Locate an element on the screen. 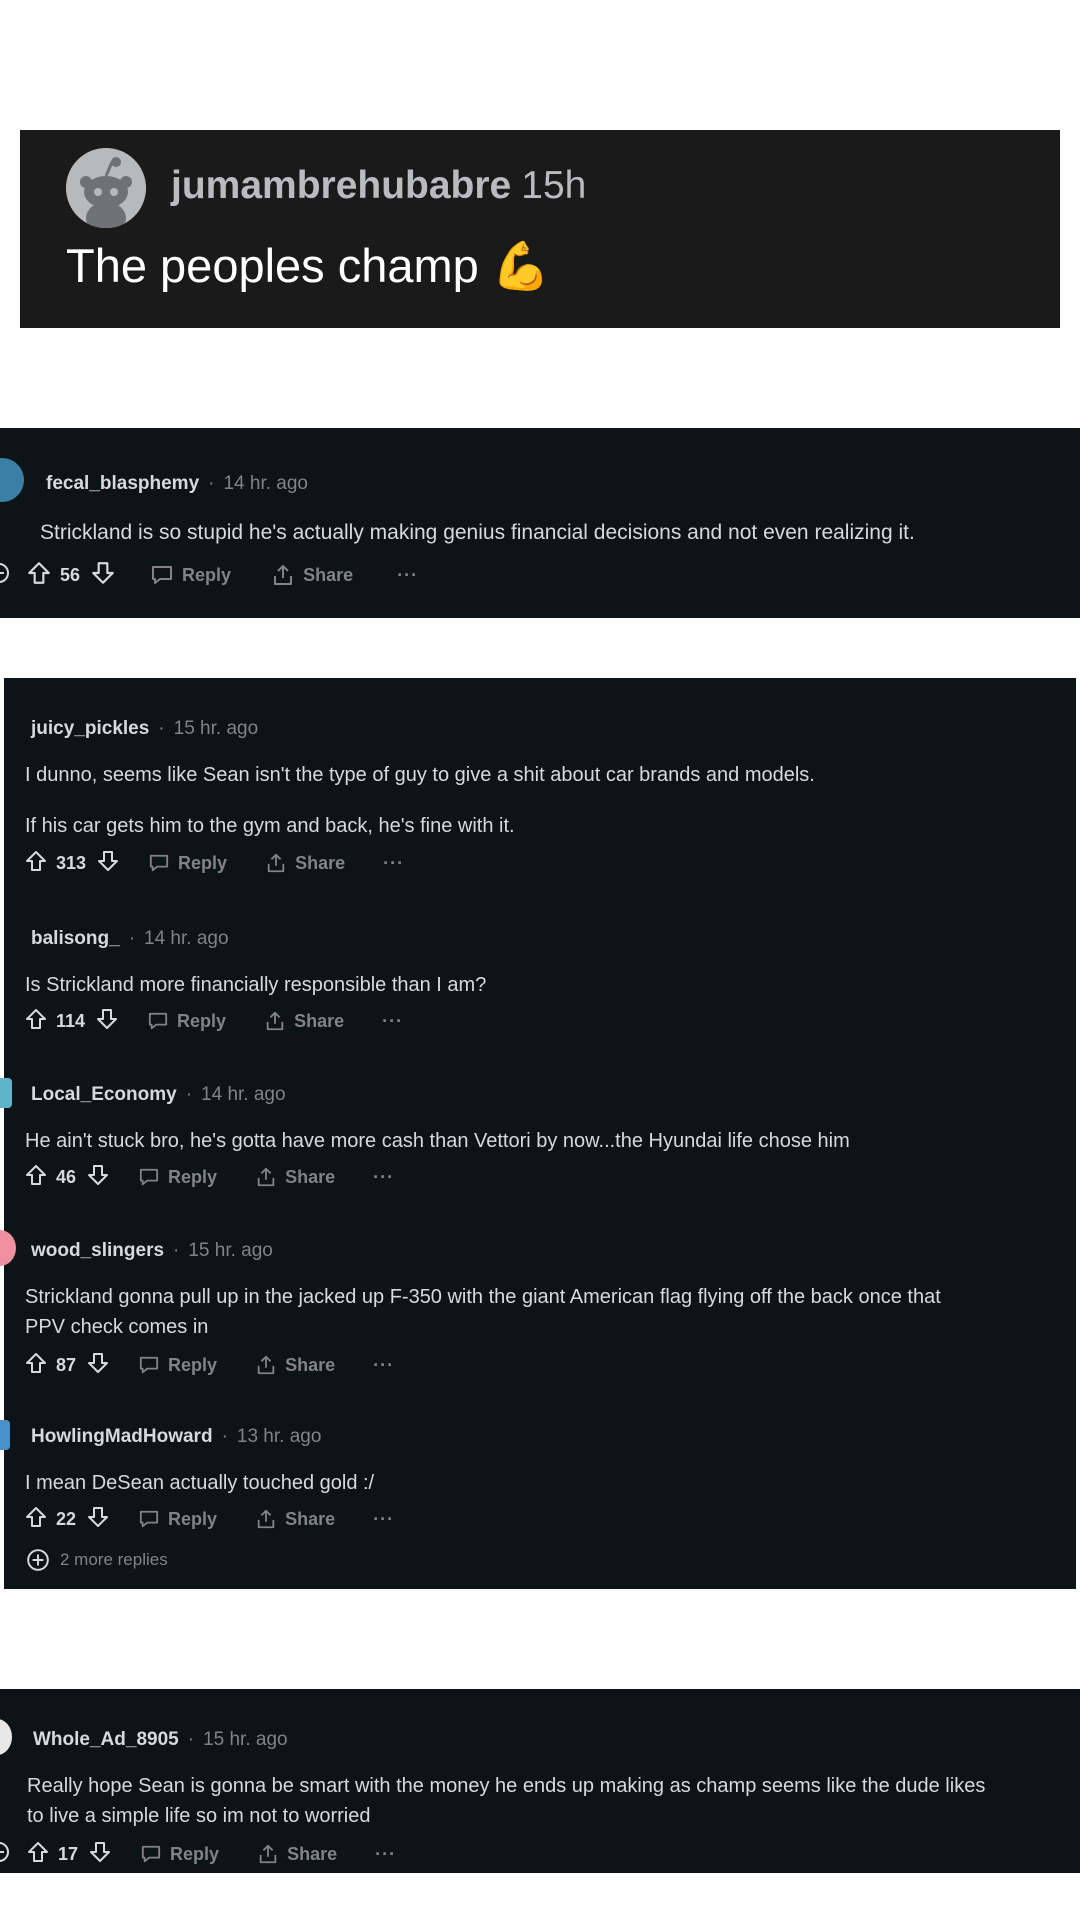  vote-score: 87 is located at coordinates (66, 1364).